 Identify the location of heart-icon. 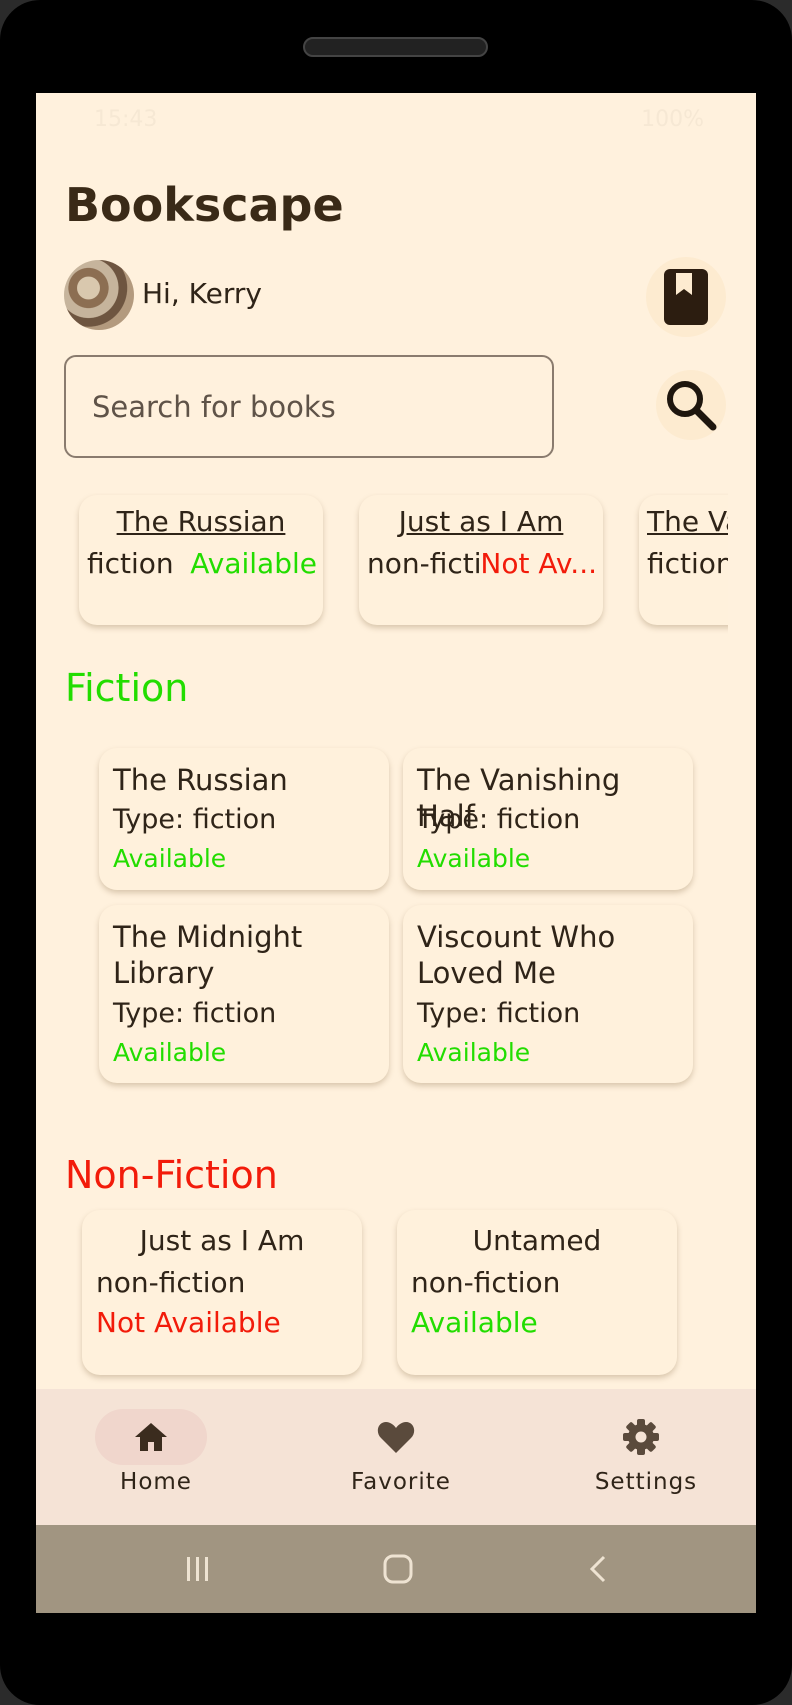
(396, 1437).